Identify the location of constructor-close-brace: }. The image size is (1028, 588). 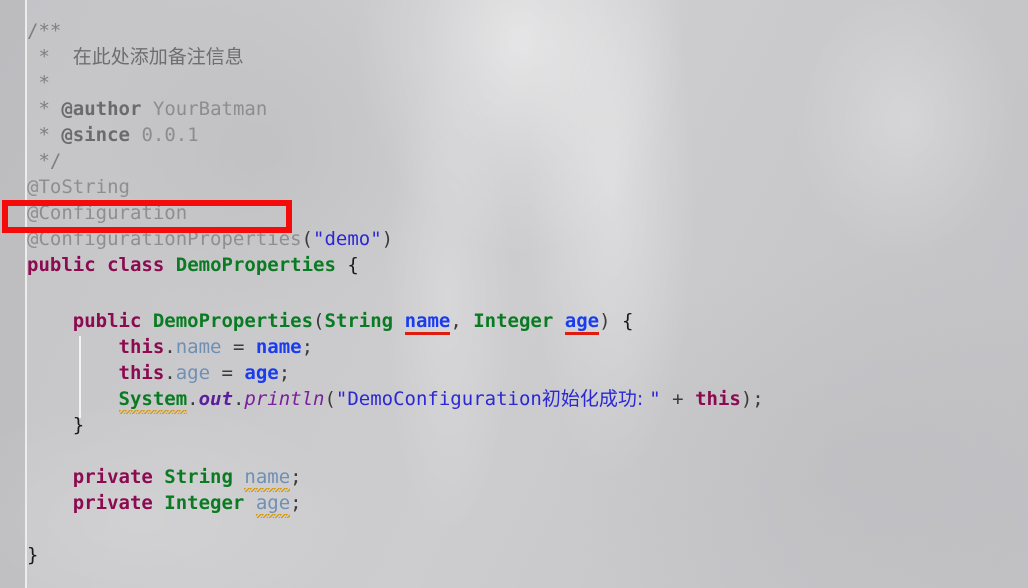
(78, 425).